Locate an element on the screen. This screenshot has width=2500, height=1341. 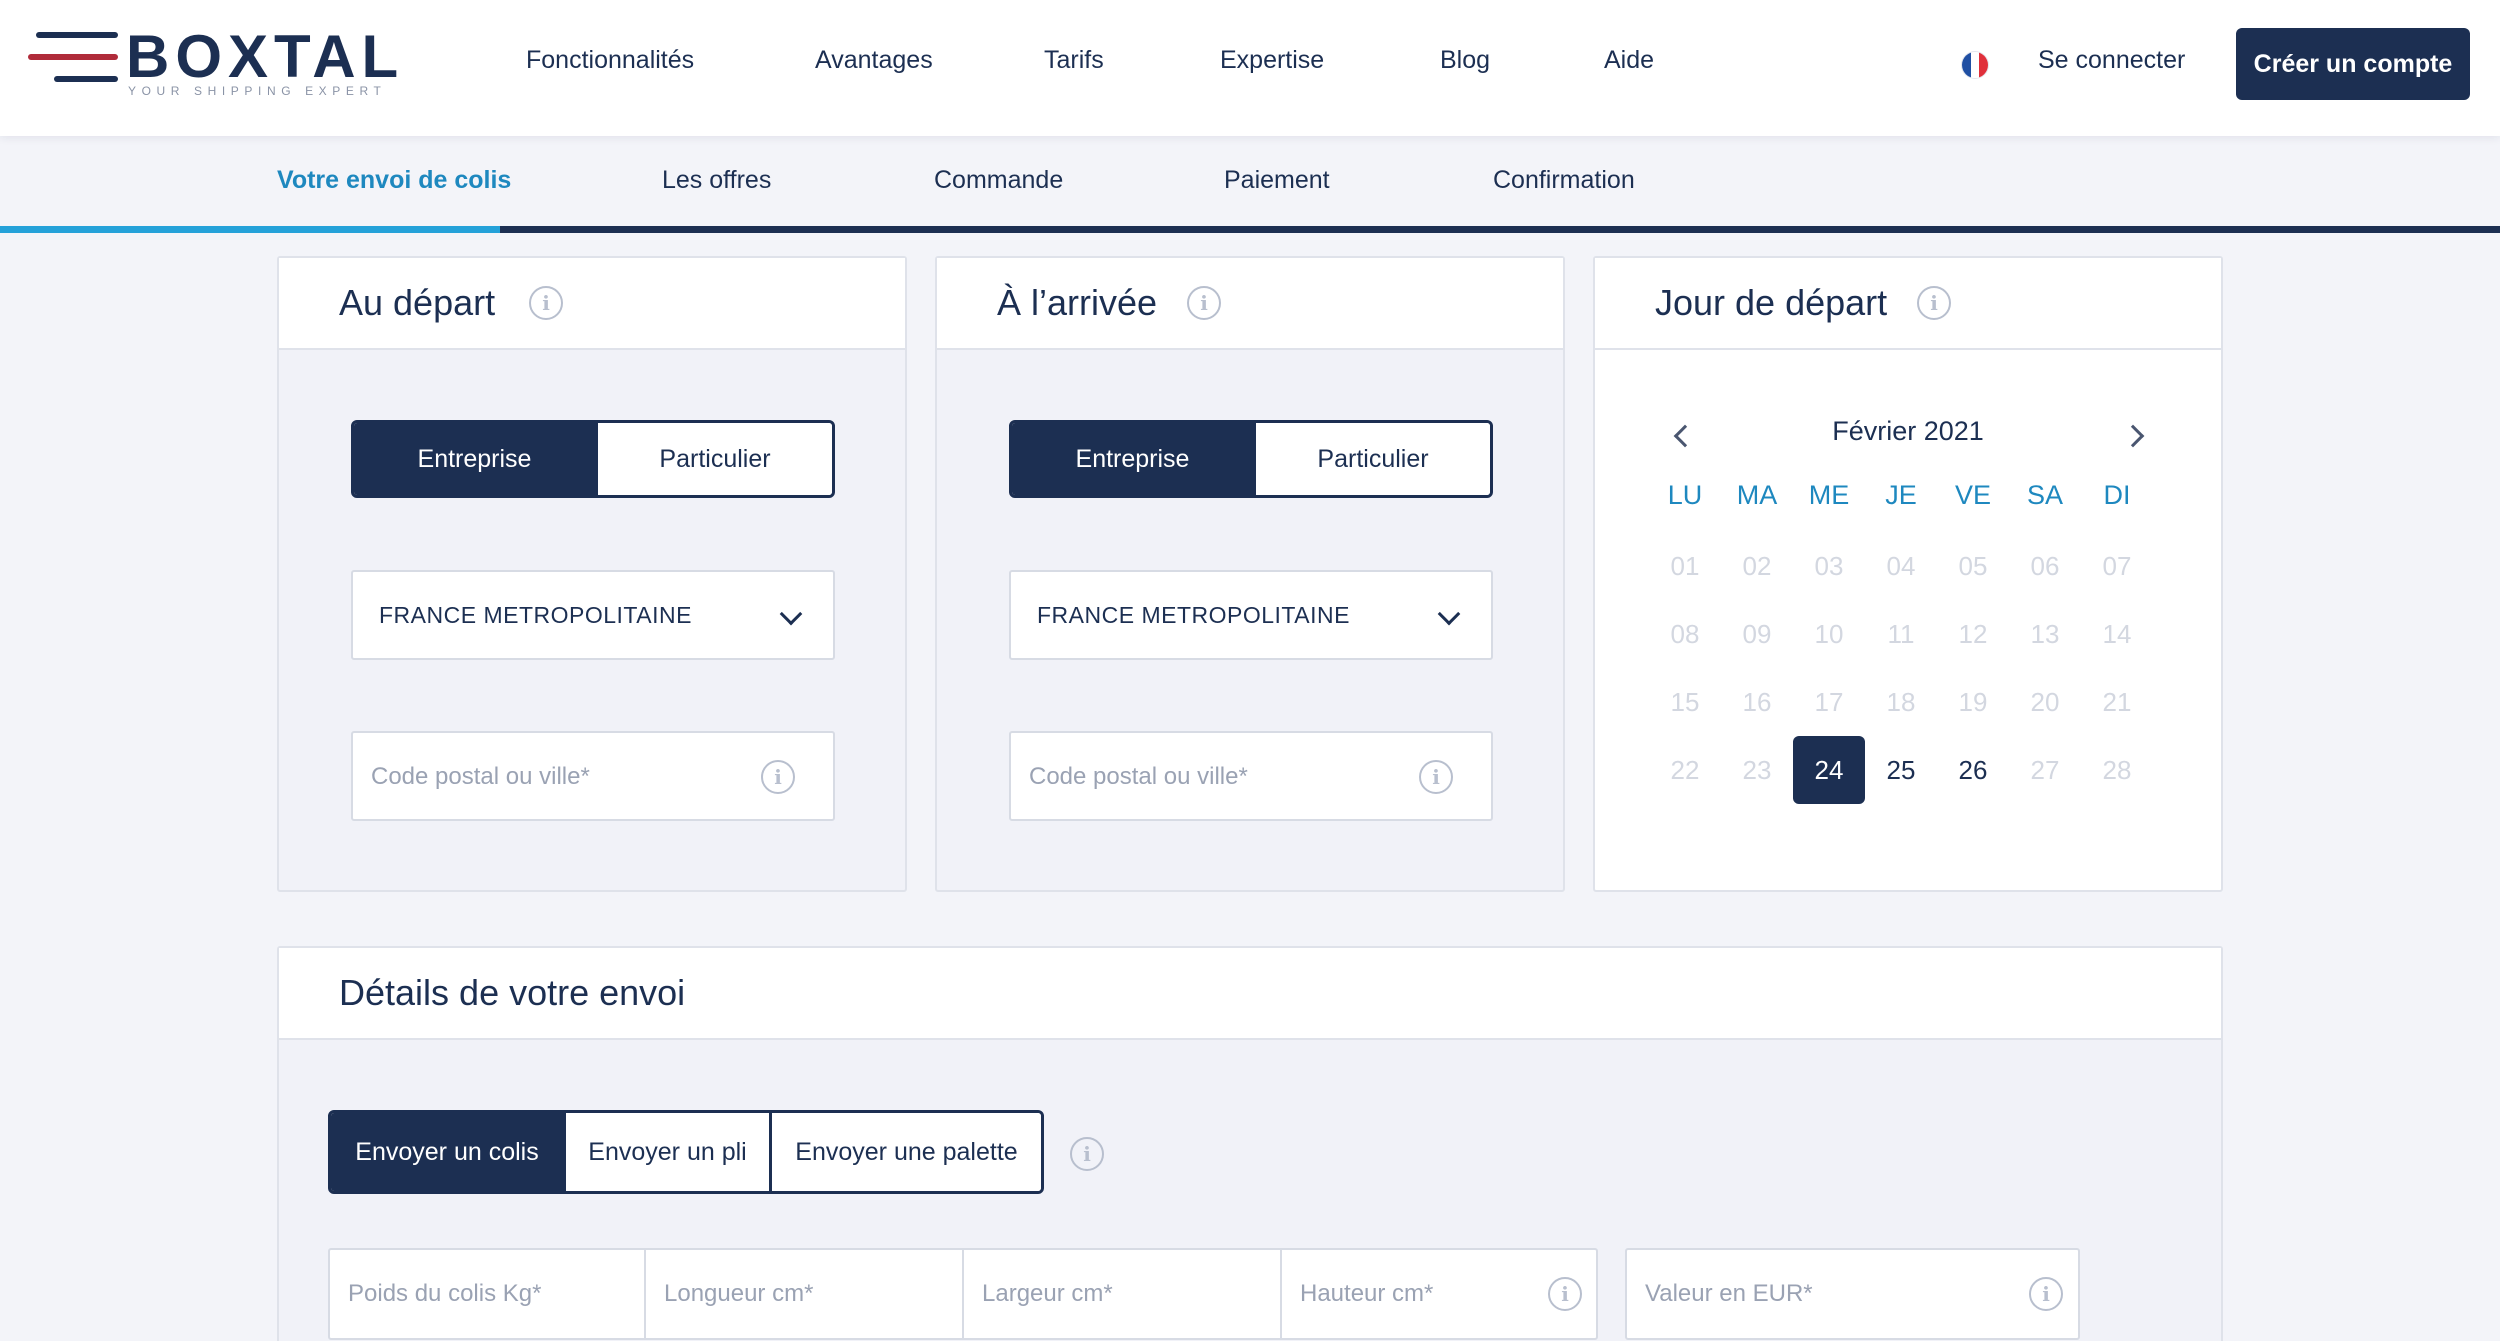
calendar-day: 10 is located at coordinates (1829, 633).